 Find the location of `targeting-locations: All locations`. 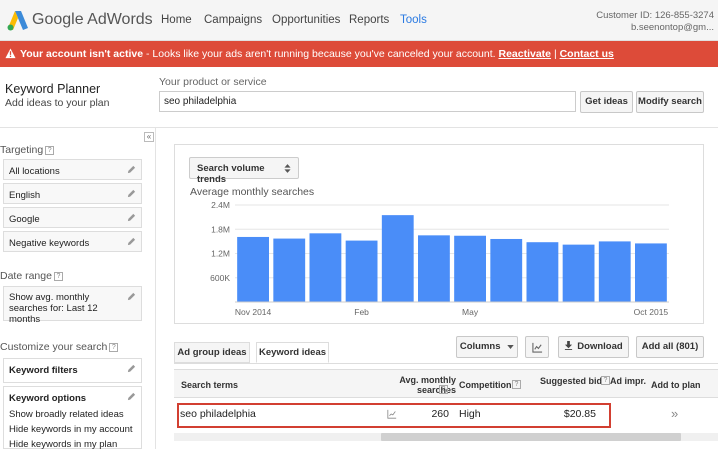

targeting-locations: All locations is located at coordinates (72, 169).